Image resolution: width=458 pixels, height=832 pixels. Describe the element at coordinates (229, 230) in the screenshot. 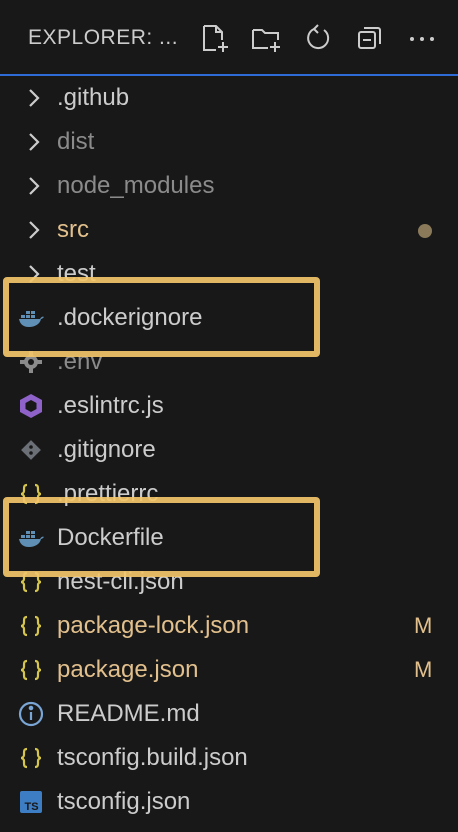

I see `folder-row-src: src` at that location.